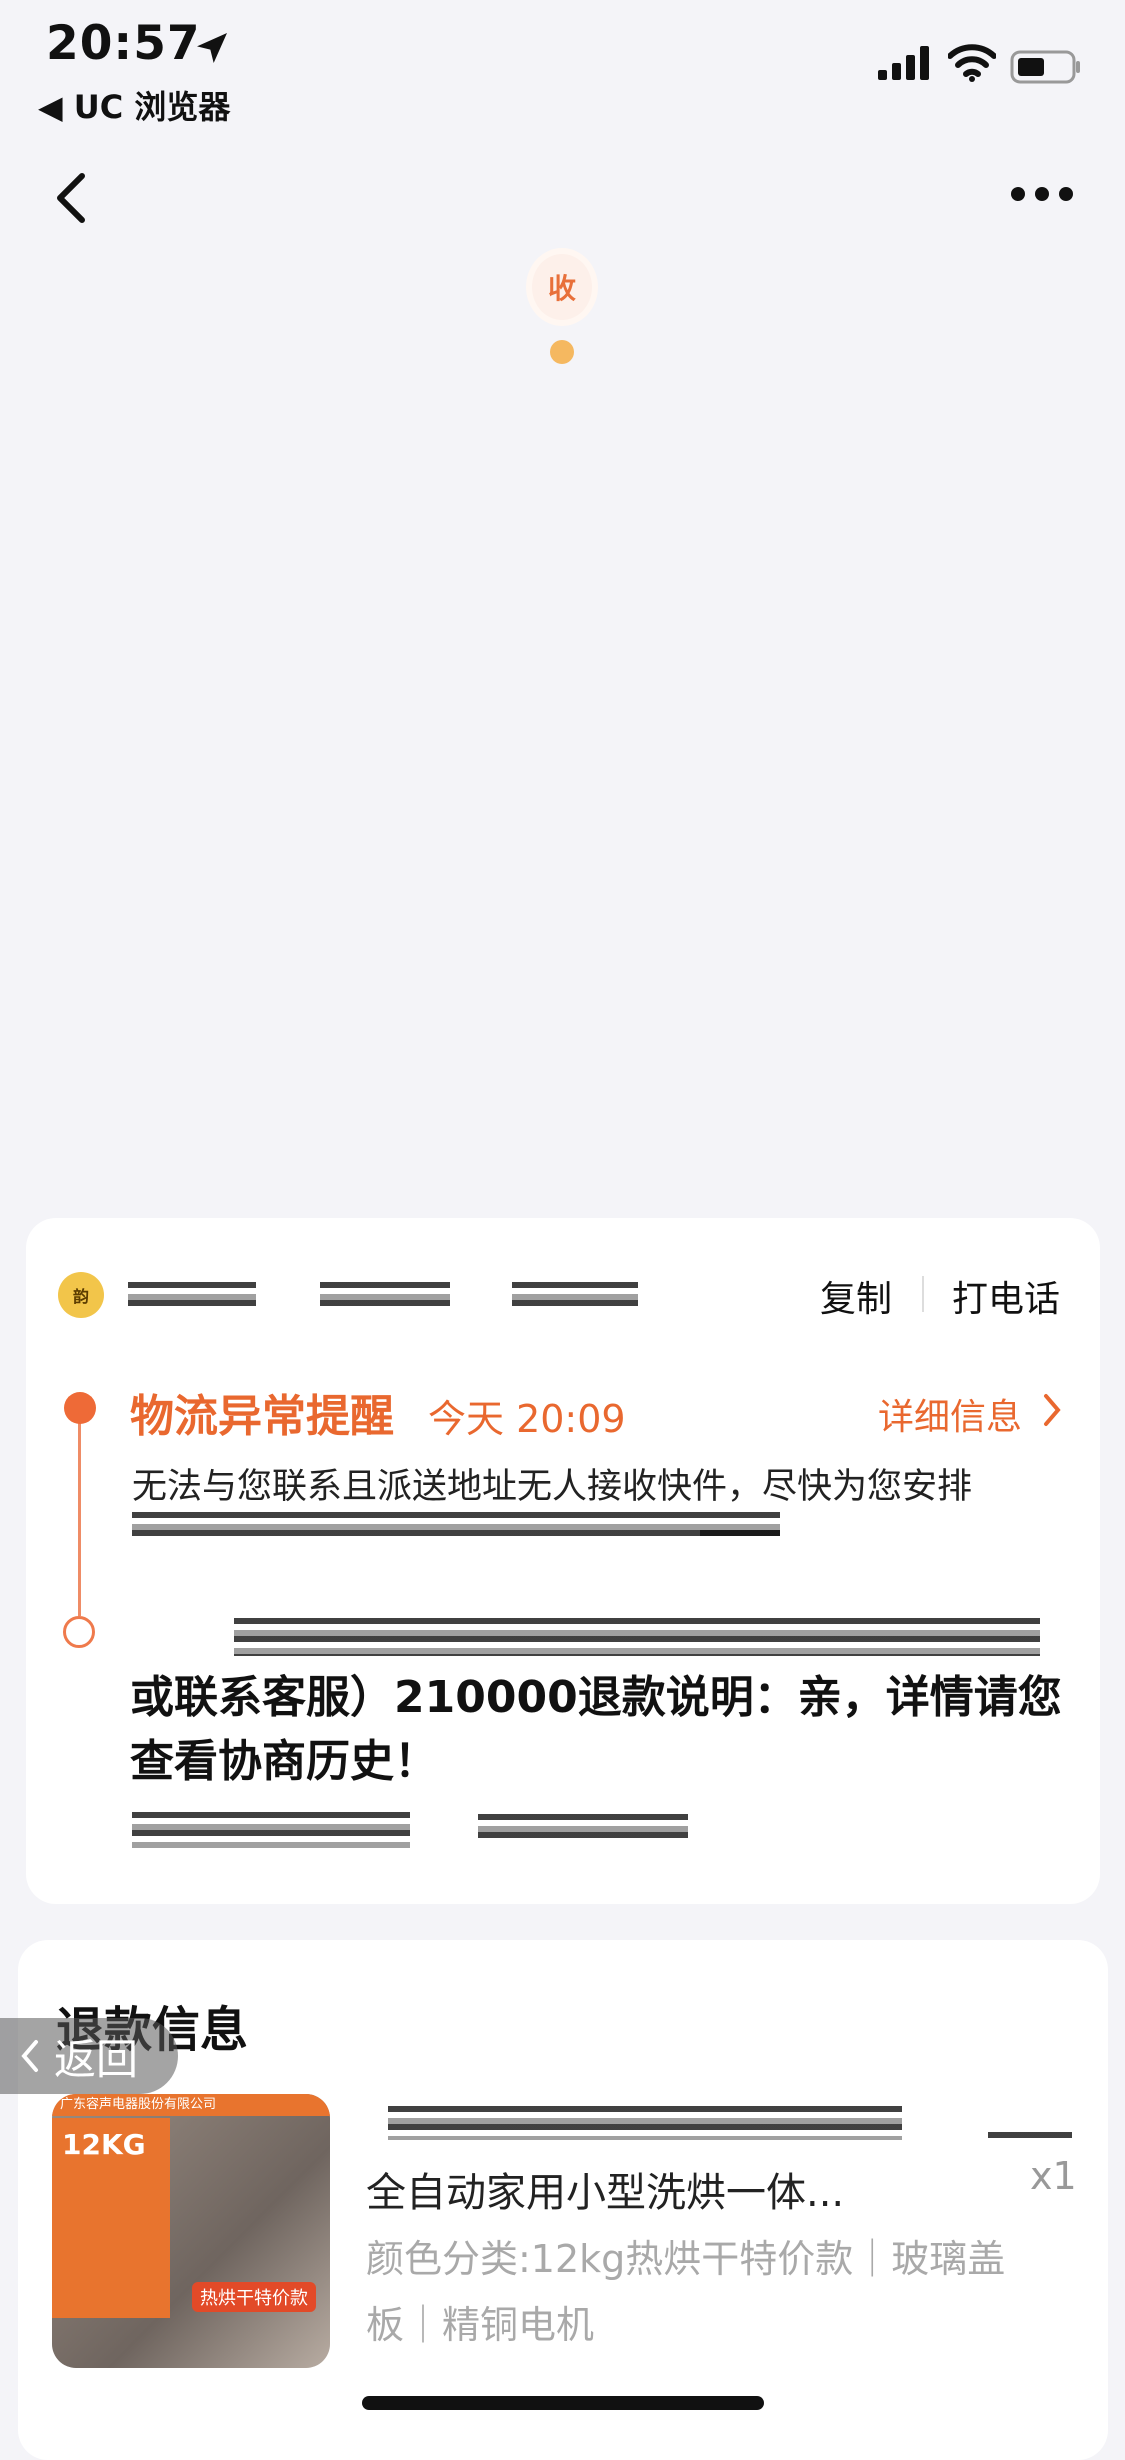  Describe the element at coordinates (903, 63) in the screenshot. I see `cellular-signal-icon` at that location.